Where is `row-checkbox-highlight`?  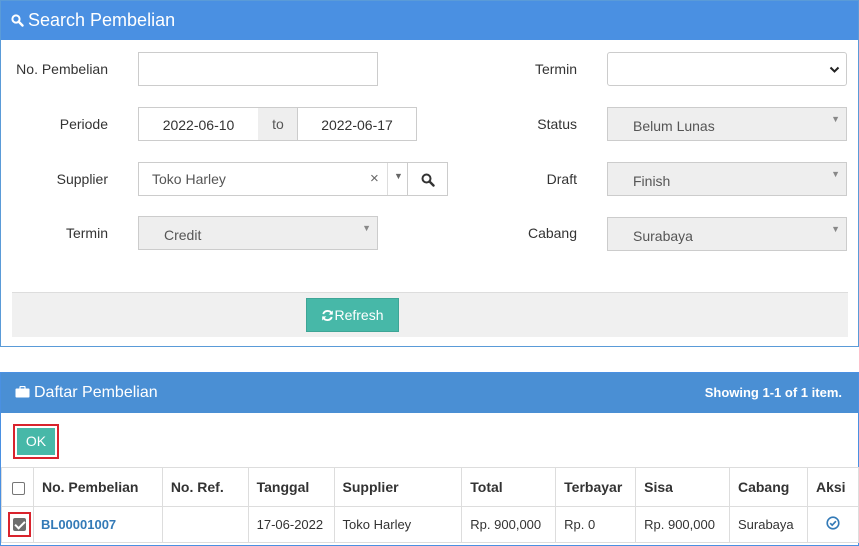 row-checkbox-highlight is located at coordinates (19, 524).